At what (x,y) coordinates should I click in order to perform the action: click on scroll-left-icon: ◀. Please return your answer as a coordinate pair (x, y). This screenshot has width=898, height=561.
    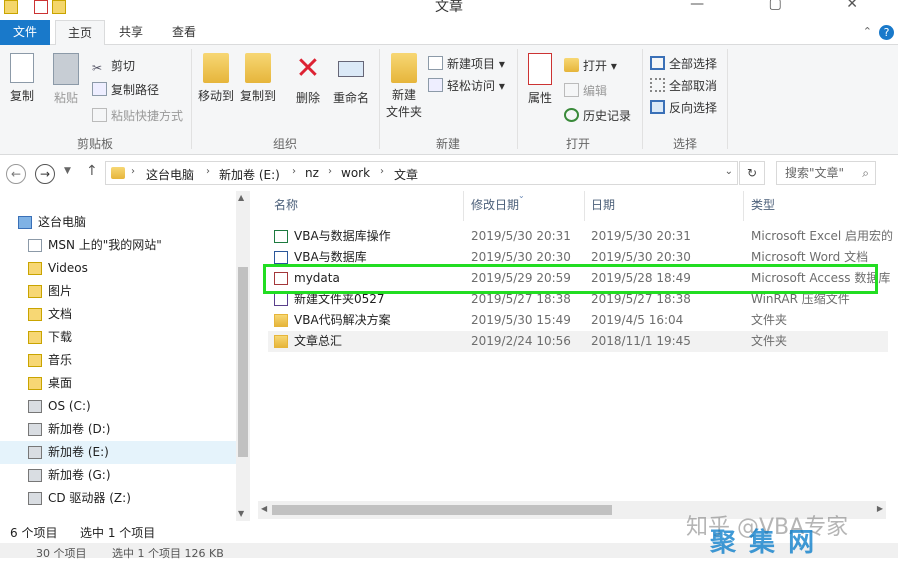
    Looking at the image, I should click on (264, 508).